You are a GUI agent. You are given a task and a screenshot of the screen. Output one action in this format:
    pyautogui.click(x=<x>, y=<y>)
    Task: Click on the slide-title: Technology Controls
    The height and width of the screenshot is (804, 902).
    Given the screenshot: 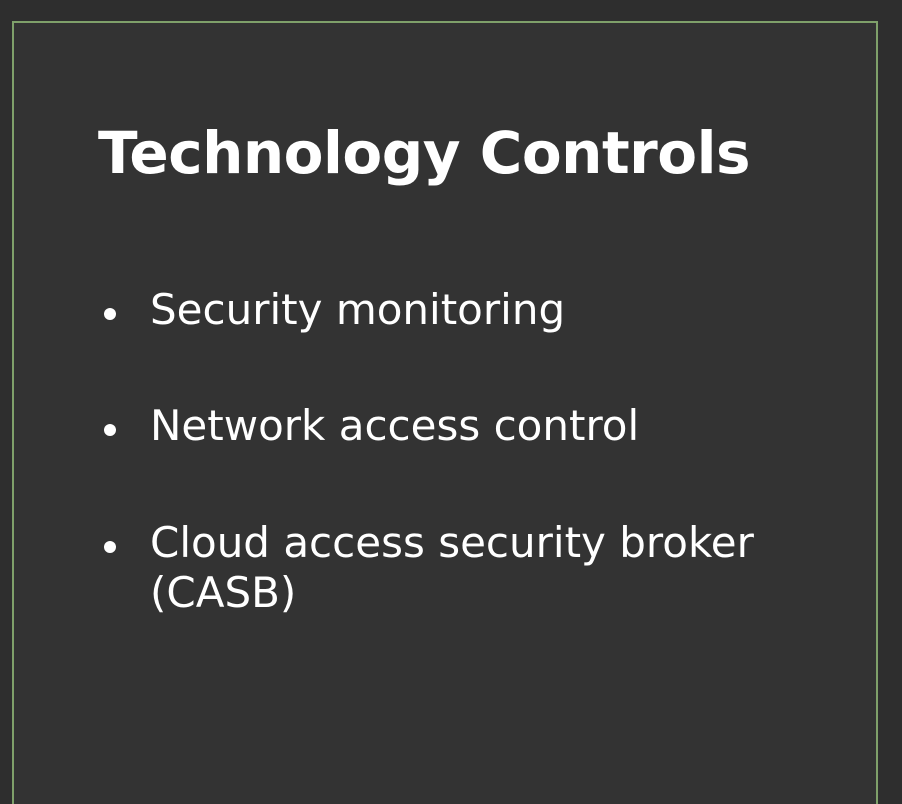 What is the action you would take?
    pyautogui.click(x=424, y=153)
    